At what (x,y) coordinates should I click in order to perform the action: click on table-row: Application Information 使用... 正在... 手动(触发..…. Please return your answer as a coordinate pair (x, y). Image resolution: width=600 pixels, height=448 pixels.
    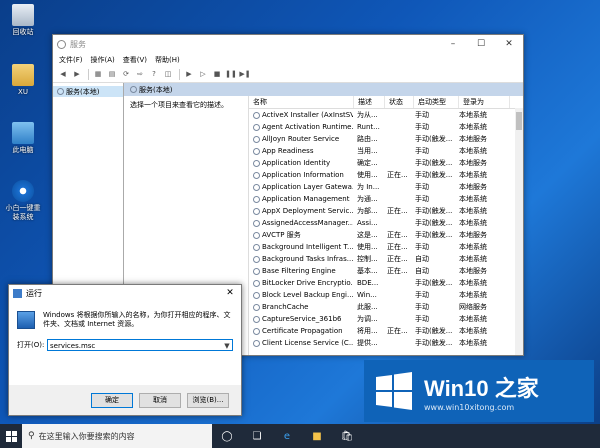
    Looking at the image, I should click on (386, 175).